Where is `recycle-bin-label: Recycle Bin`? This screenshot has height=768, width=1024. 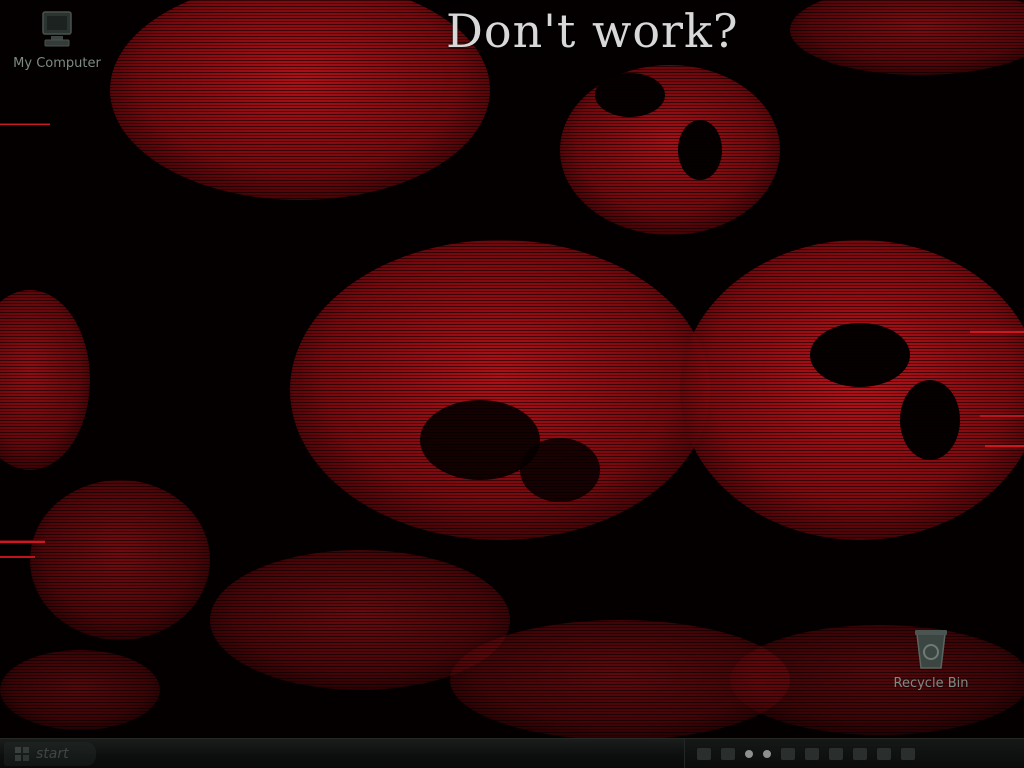
recycle-bin-label: Recycle Bin is located at coordinates (931, 683).